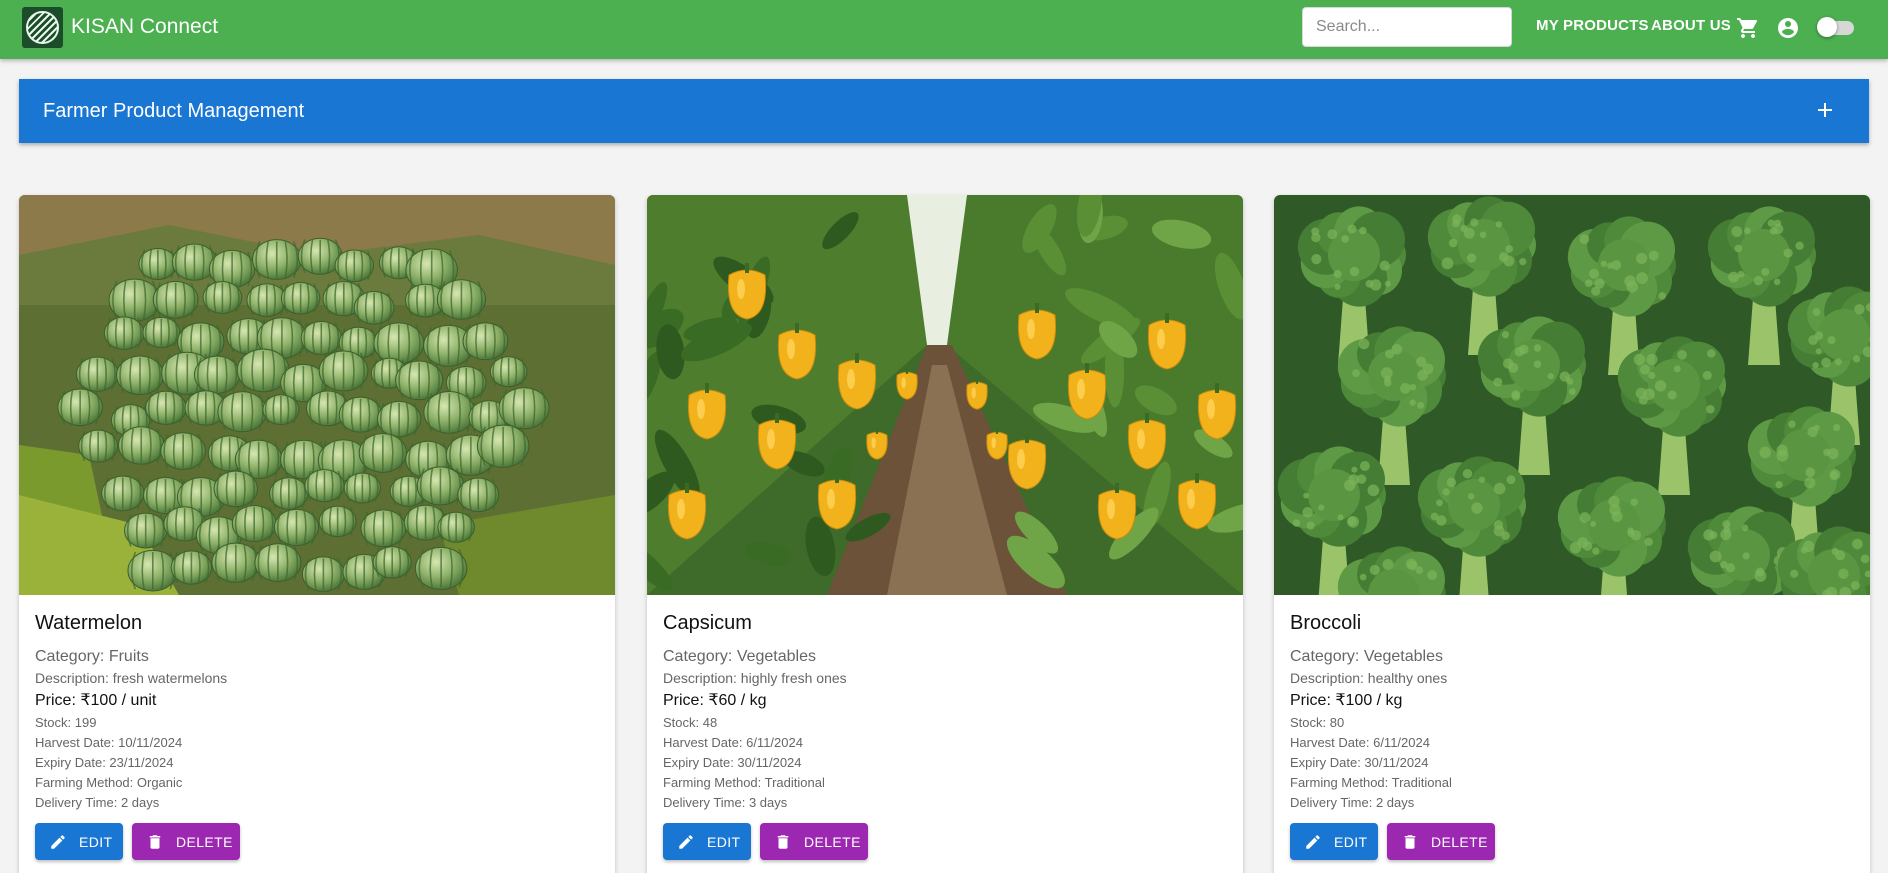 The width and height of the screenshot is (1888, 873). What do you see at coordinates (1825, 110) in the screenshot?
I see `add-icon` at bounding box center [1825, 110].